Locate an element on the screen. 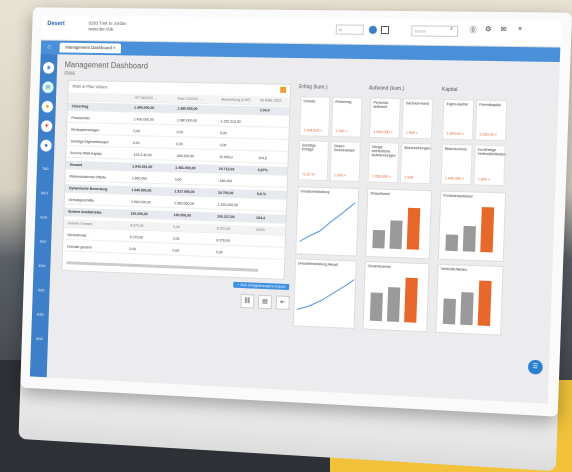  row-label: Summe RWA Kapital is located at coordinates (86, 153).